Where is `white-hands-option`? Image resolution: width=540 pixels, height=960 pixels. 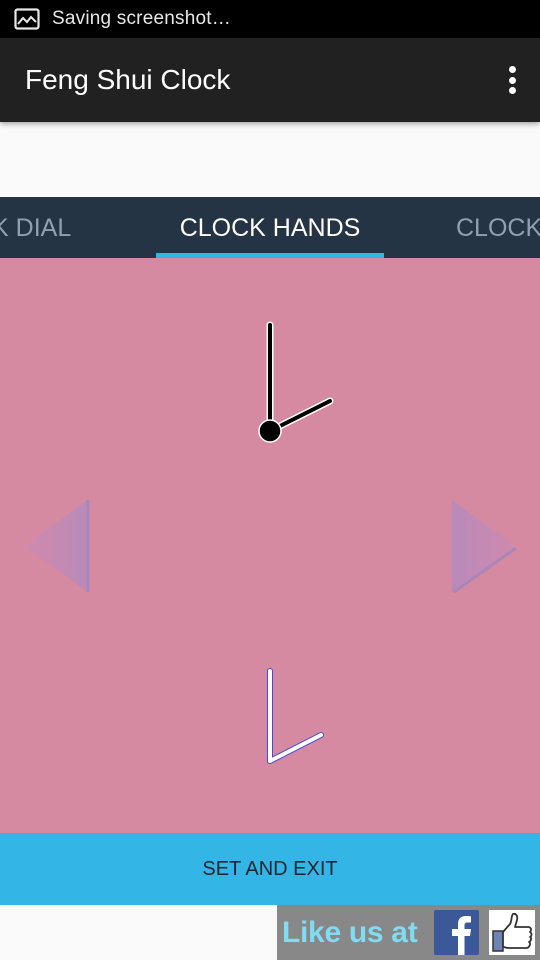
white-hands-option is located at coordinates (295, 716).